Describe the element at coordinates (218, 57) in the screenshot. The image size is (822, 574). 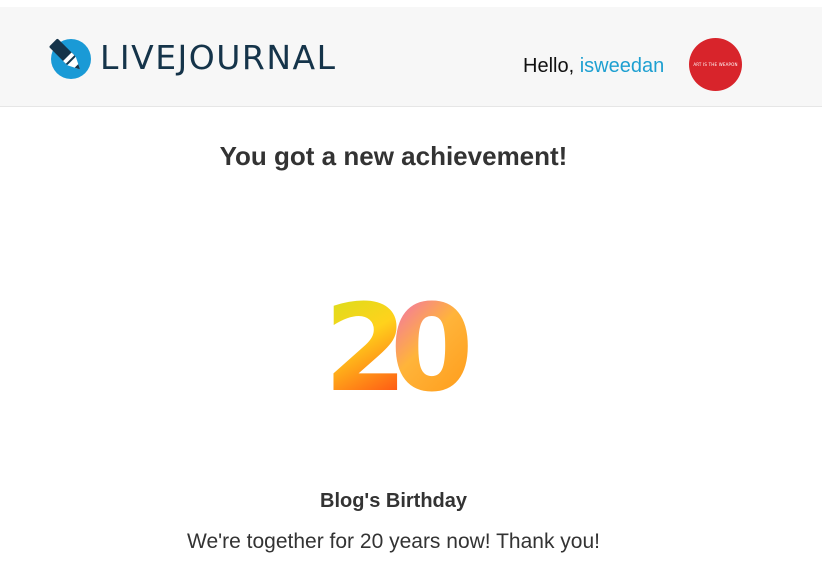
I see `logo-wordmark: LIVEJOURNAL` at that location.